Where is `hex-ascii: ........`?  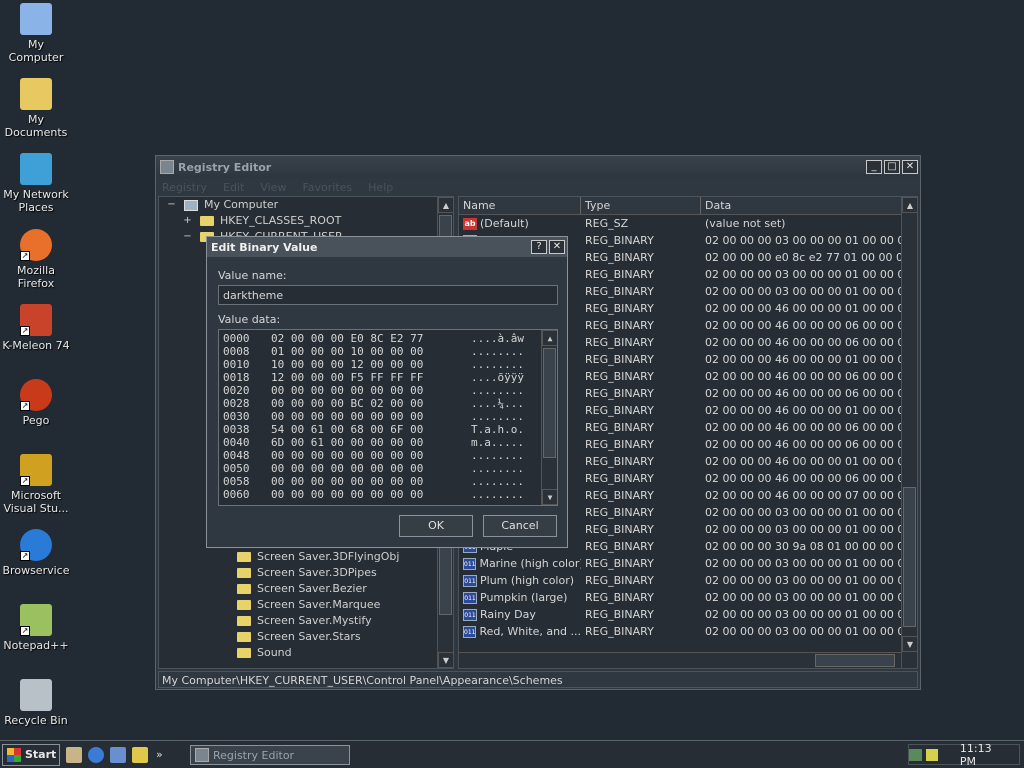
hex-ascii: ........ is located at coordinates (497, 364).